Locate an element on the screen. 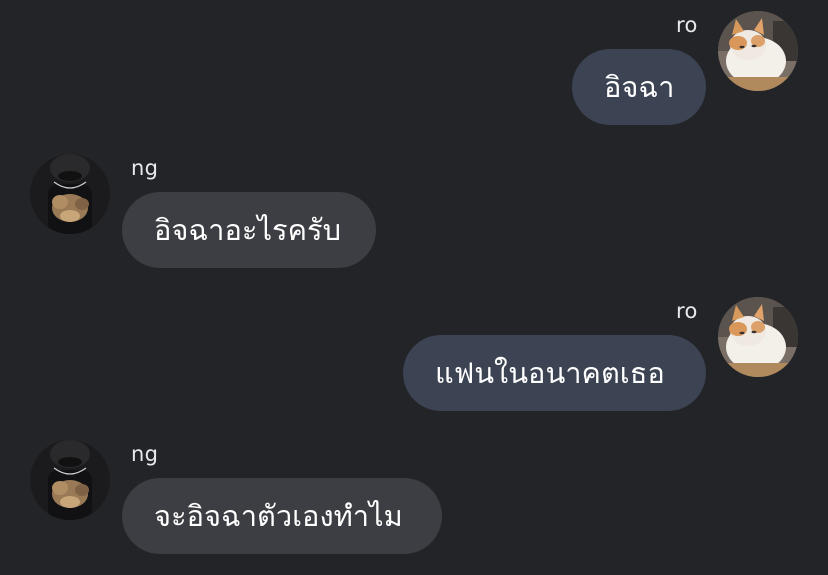 The width and height of the screenshot is (828, 575). message-bubble-incoming: จะอิจฉาตัวเองทำไม is located at coordinates (282, 516).